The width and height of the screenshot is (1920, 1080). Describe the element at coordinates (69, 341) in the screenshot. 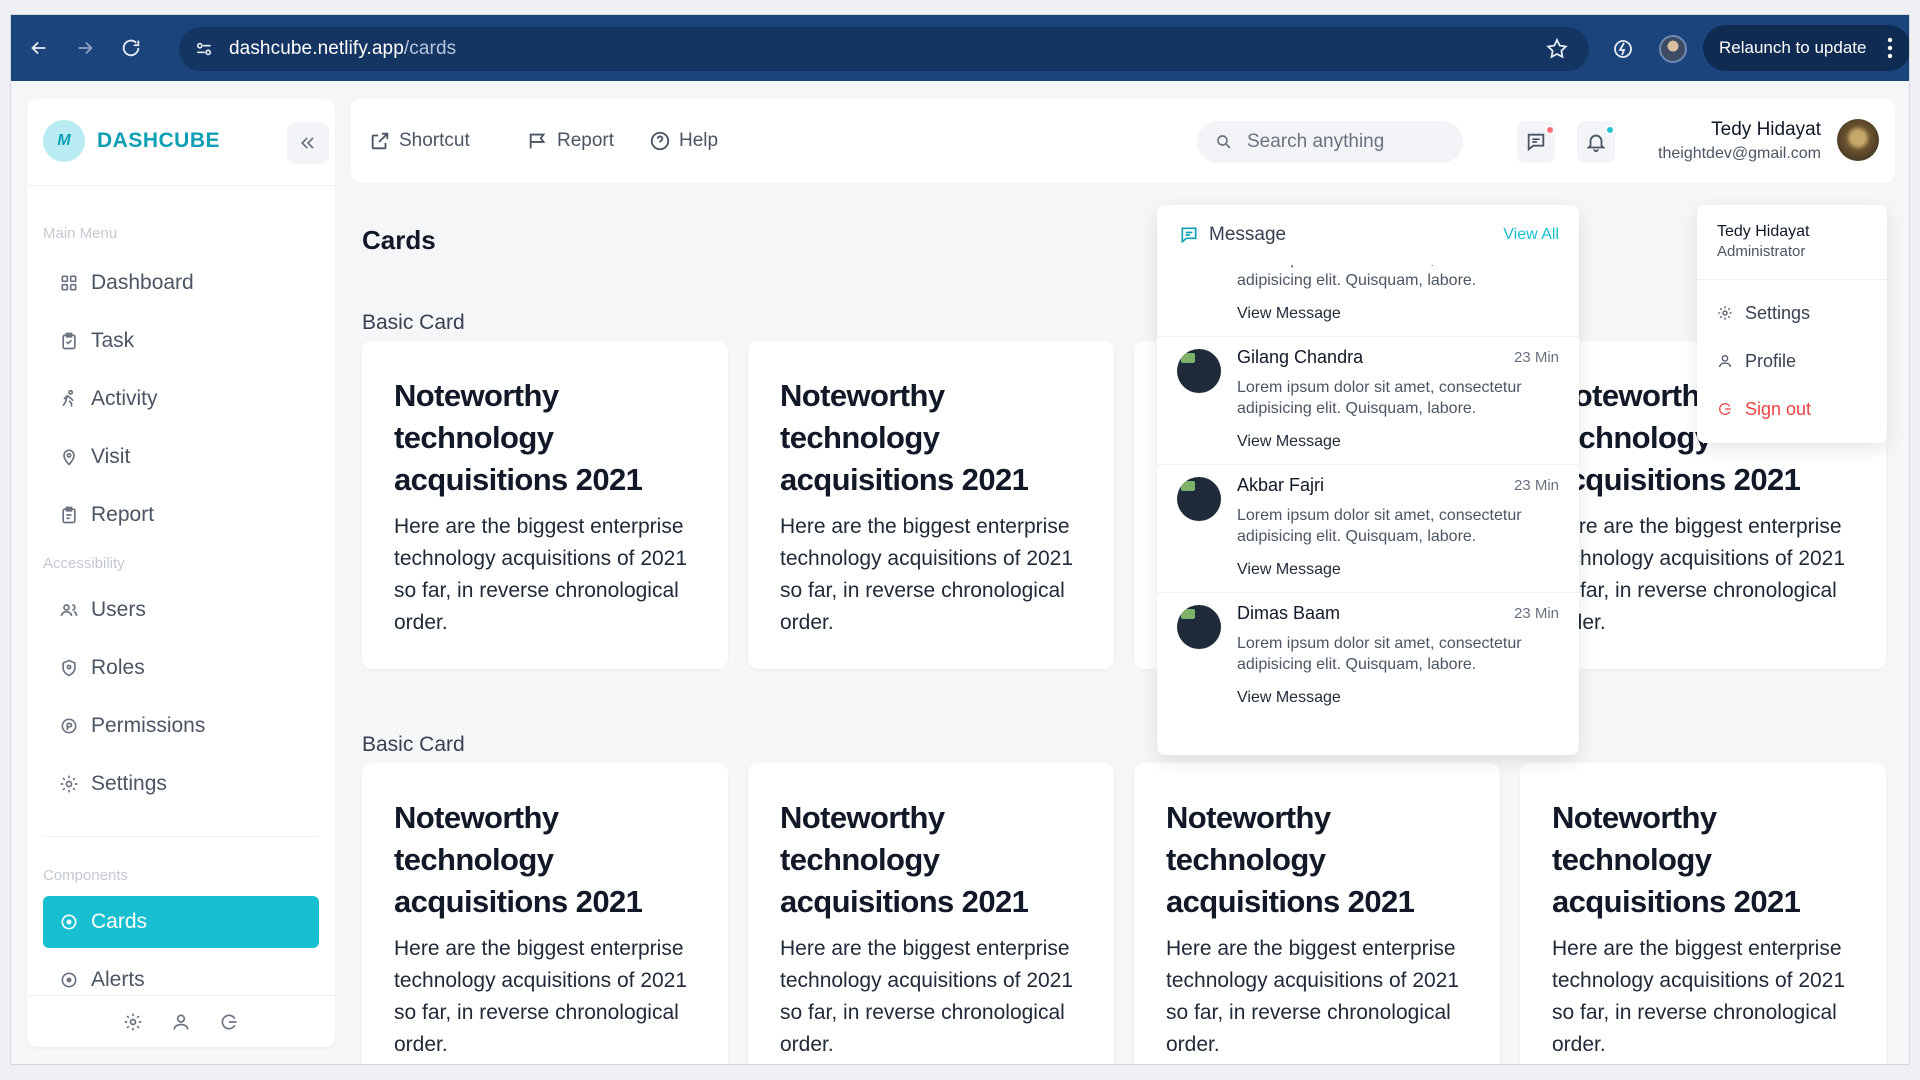

I see `clipboard-icon` at that location.